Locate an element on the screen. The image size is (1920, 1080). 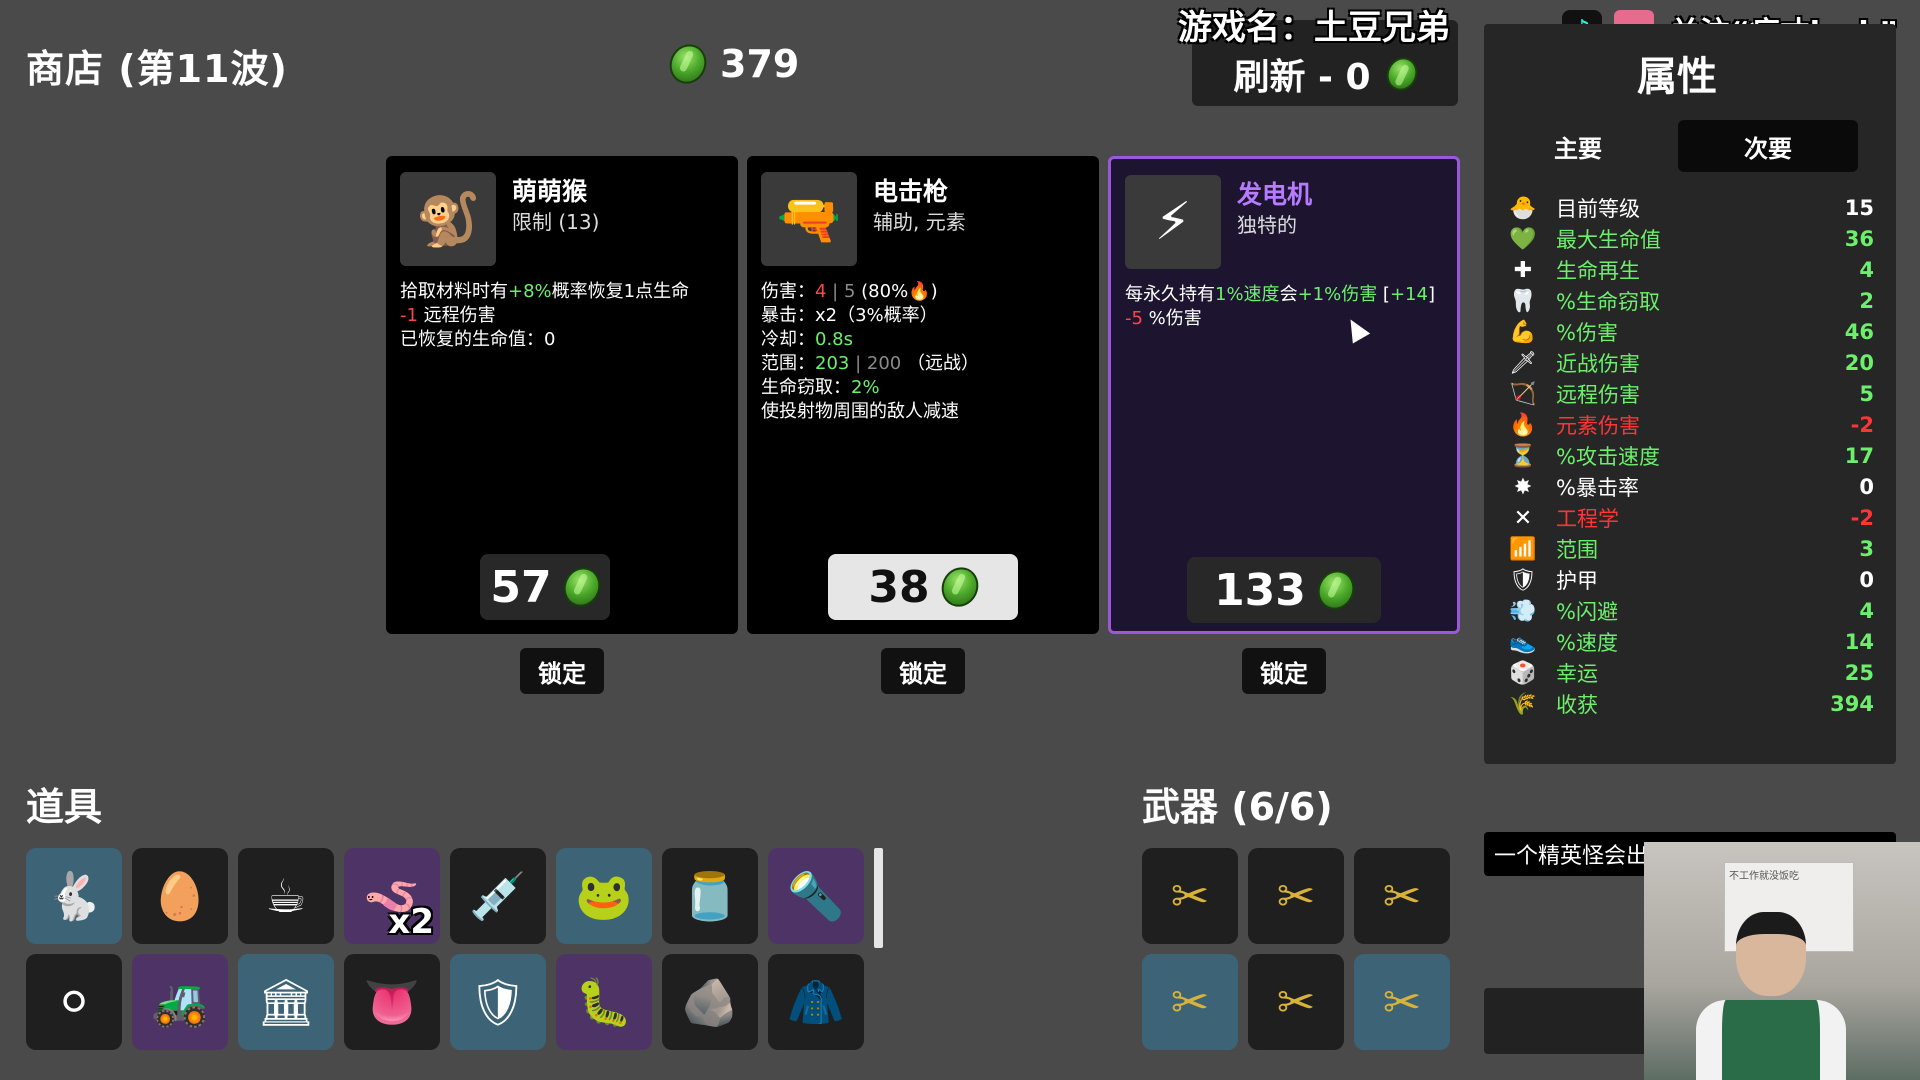
stat-row: 🐣 目前等级 15 is located at coordinates (1691, 208).